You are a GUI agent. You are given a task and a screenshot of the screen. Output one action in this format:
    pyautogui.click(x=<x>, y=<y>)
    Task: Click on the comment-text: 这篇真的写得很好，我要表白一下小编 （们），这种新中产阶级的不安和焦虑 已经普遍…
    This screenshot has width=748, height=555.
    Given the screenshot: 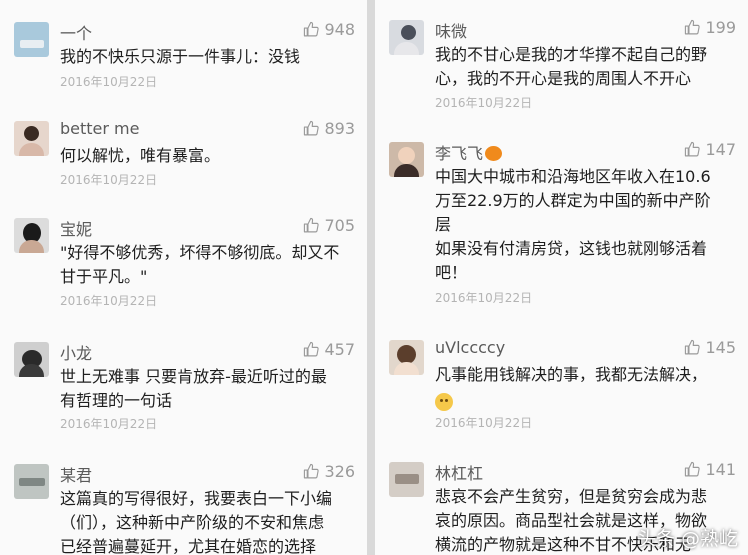 What is the action you would take?
    pyautogui.click(x=196, y=522)
    